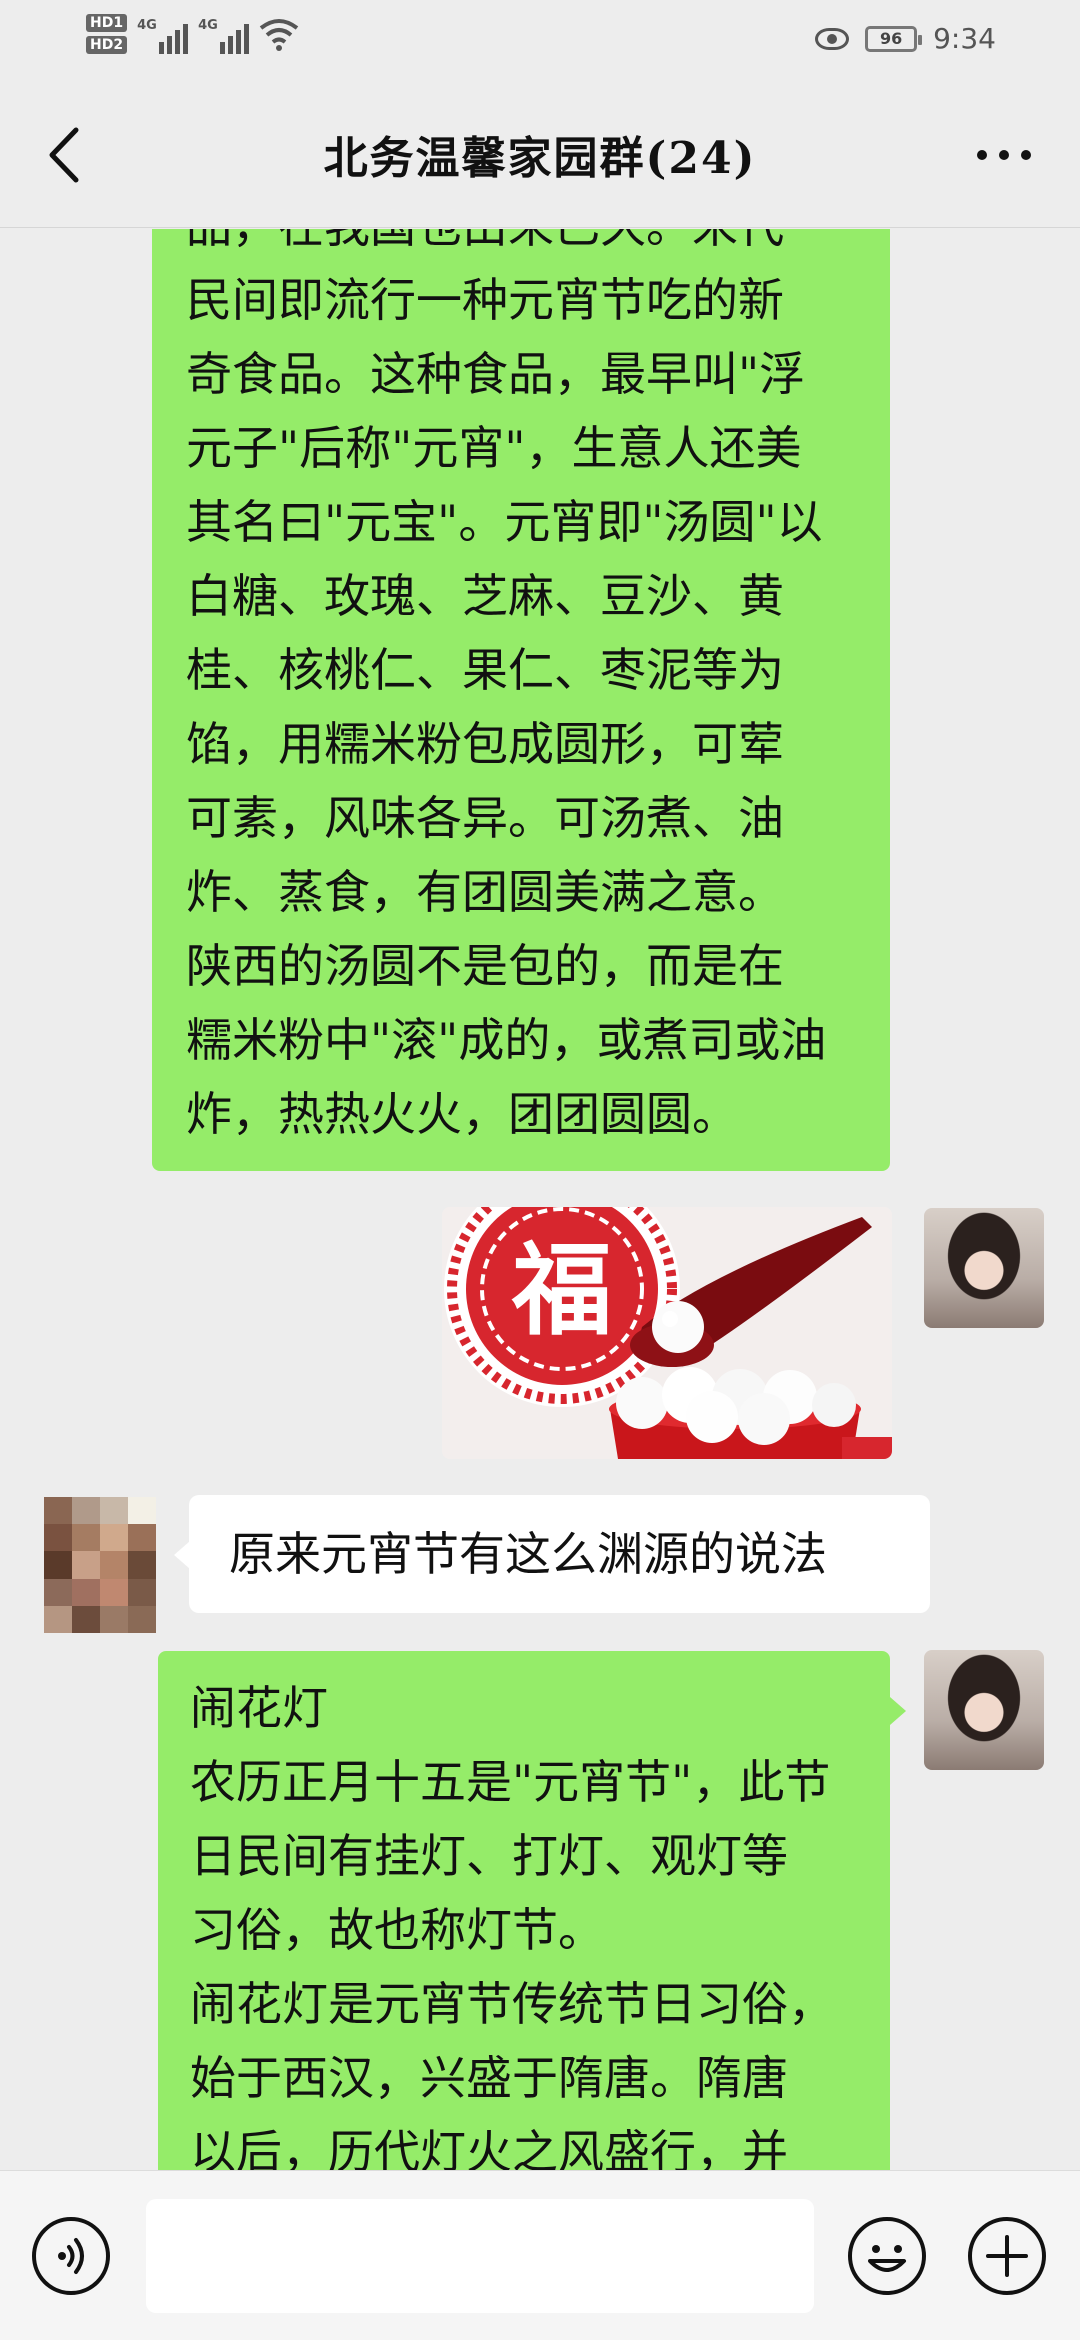 This screenshot has width=1080, height=2340. Describe the element at coordinates (100, 1565) in the screenshot. I see `avatar-other` at that location.